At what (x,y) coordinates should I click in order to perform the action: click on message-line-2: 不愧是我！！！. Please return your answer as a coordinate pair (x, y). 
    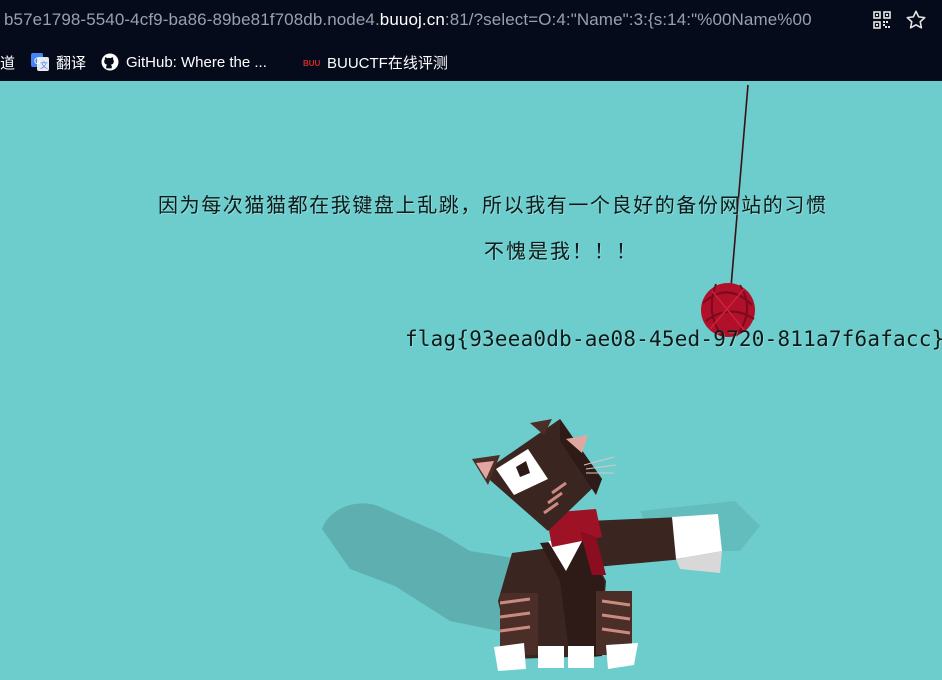
    Looking at the image, I should click on (561, 251).